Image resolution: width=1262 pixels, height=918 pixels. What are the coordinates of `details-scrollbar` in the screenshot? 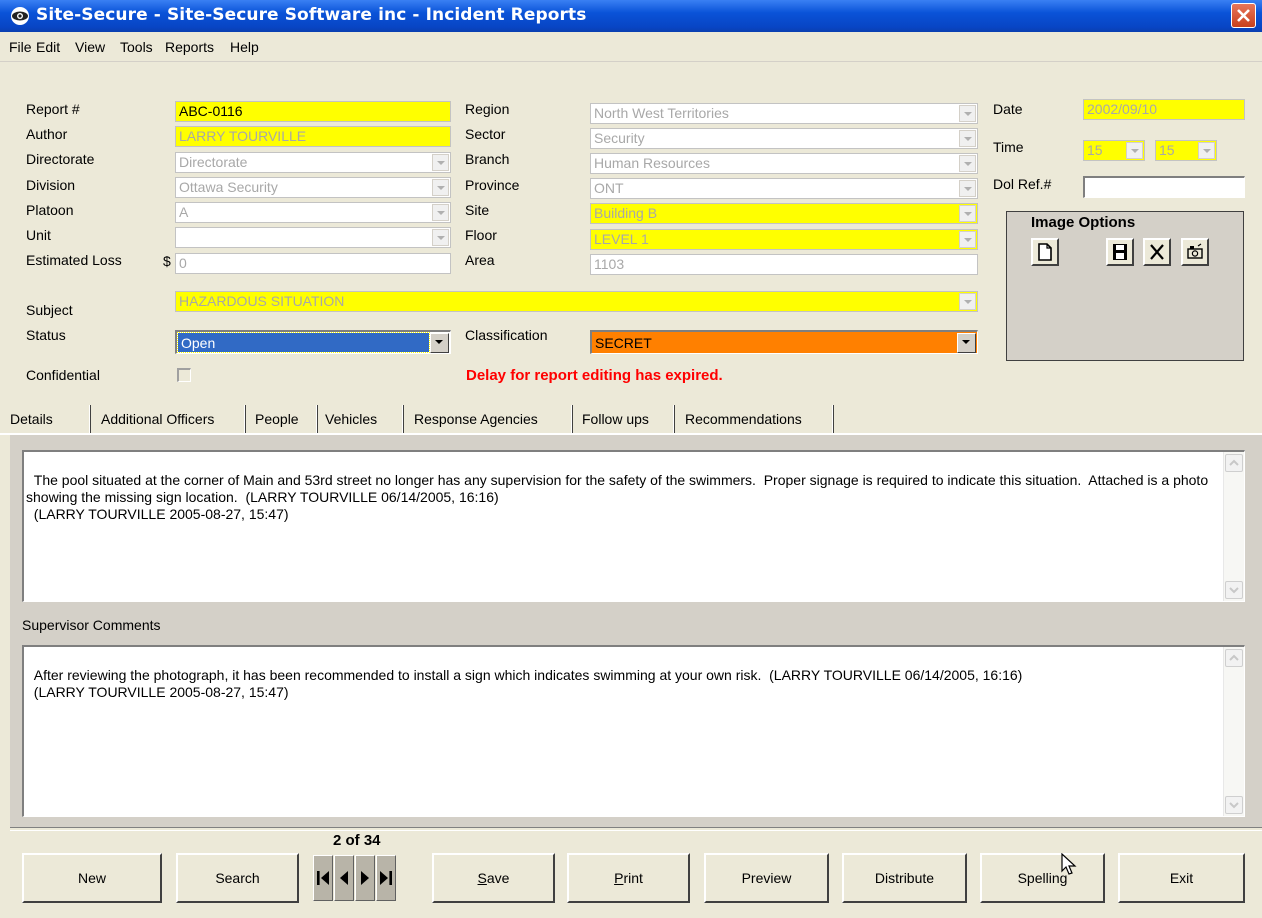 It's located at (1233, 526).